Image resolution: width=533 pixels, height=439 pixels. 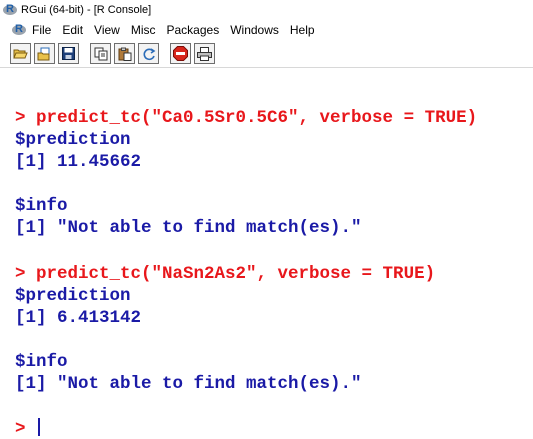 What do you see at coordinates (41, 30) in the screenshot?
I see `menu-file: File` at bounding box center [41, 30].